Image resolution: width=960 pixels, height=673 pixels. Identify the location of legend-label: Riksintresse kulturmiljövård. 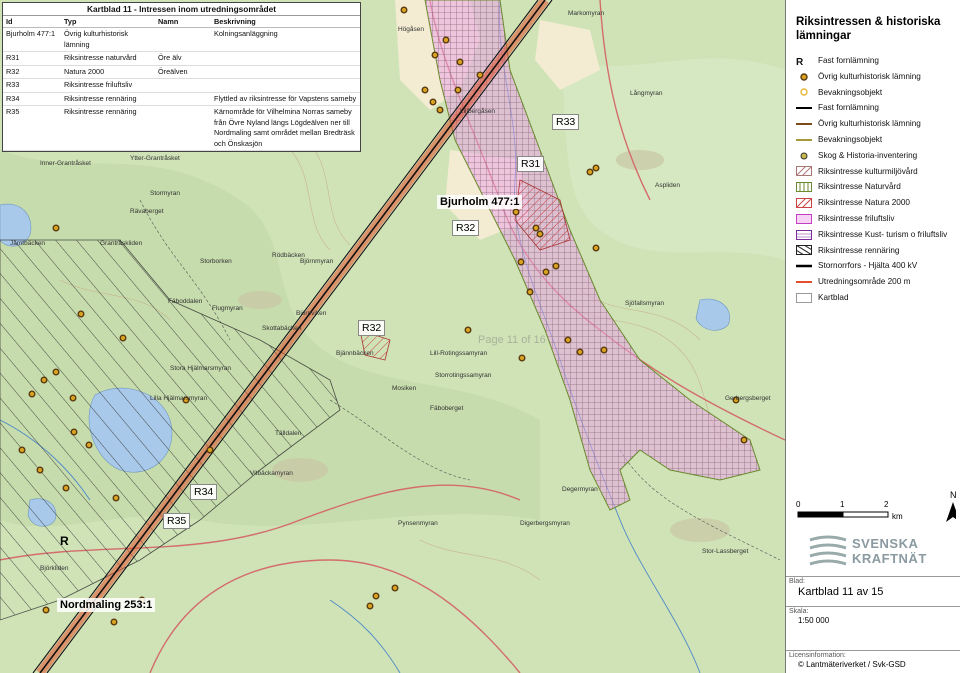
(868, 171).